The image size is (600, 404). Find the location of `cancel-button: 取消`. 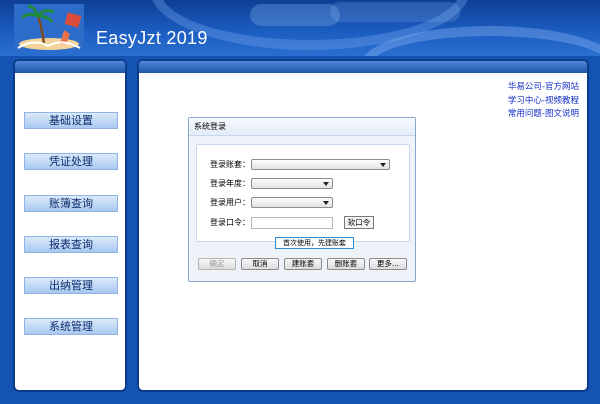

cancel-button: 取消 is located at coordinates (260, 264).